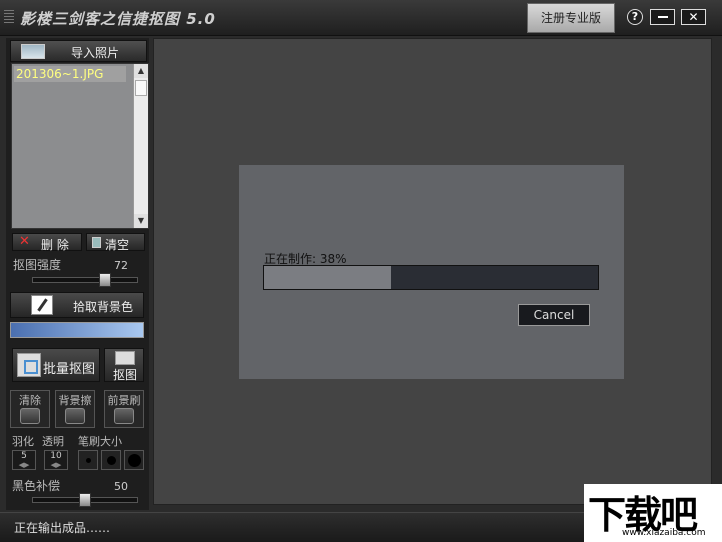 The width and height of the screenshot is (722, 542). What do you see at coordinates (141, 221) in the screenshot?
I see `scroll-down-icon: ▼` at bounding box center [141, 221].